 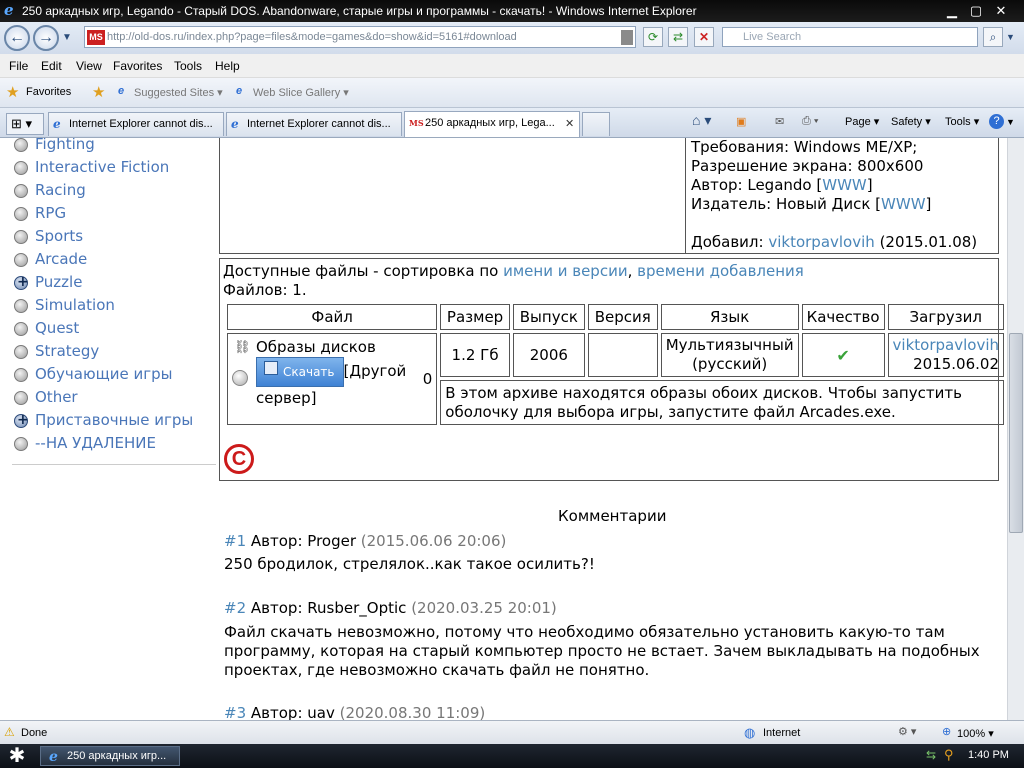 I want to click on added-line: Добавил: viktorpavlovih (2015.01.08), so click(x=834, y=242).